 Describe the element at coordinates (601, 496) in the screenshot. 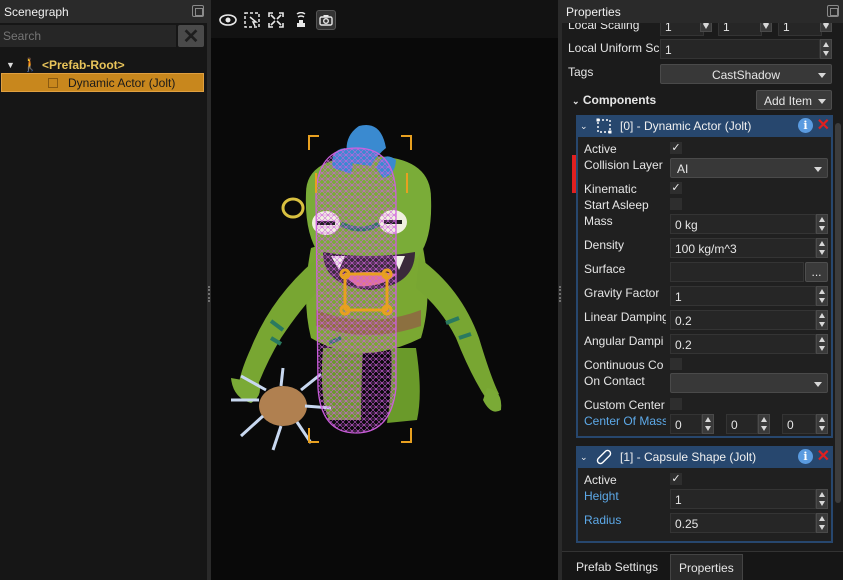

I see `height-label: Height` at that location.